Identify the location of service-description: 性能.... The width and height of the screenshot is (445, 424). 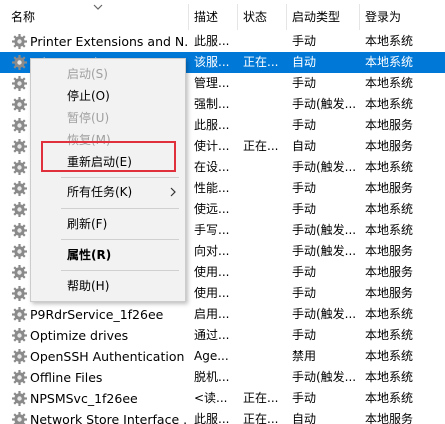
(212, 188).